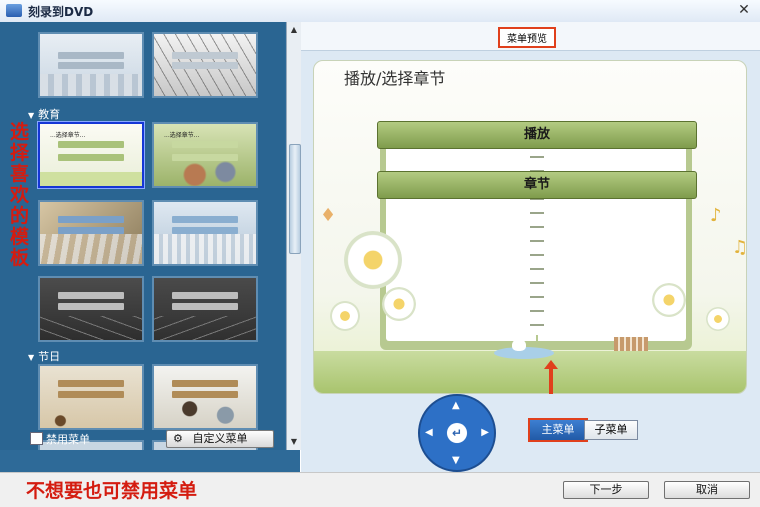  What do you see at coordinates (716, 215) in the screenshot?
I see `music-note-icon: ♪` at bounding box center [716, 215].